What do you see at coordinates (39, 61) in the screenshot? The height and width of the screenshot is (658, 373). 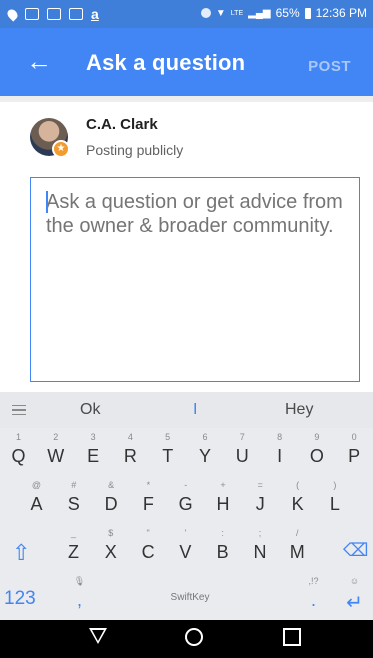 I see `arrow-left-icon: ←` at bounding box center [39, 61].